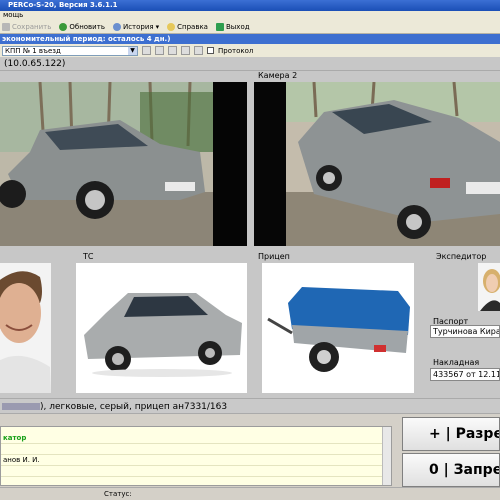  What do you see at coordinates (172, 50) in the screenshot?
I see `settings-icon` at bounding box center [172, 50].